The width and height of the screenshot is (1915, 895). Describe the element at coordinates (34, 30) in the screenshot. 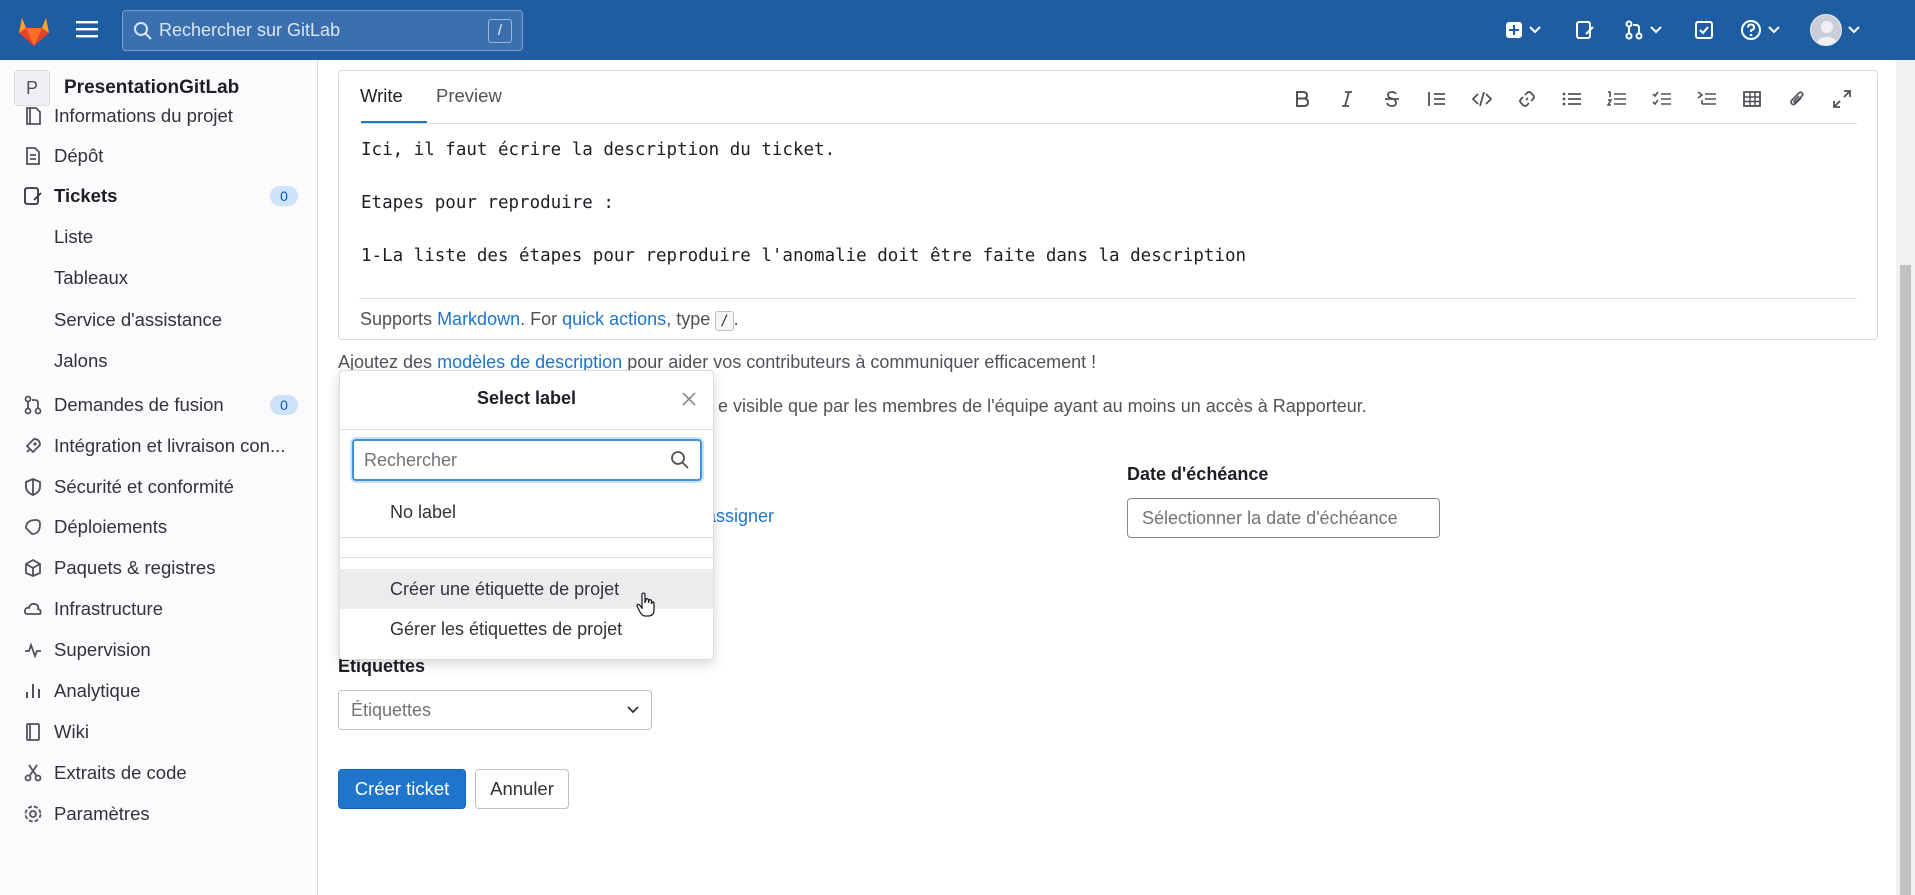

I see `gitlab-logo-icon` at that location.